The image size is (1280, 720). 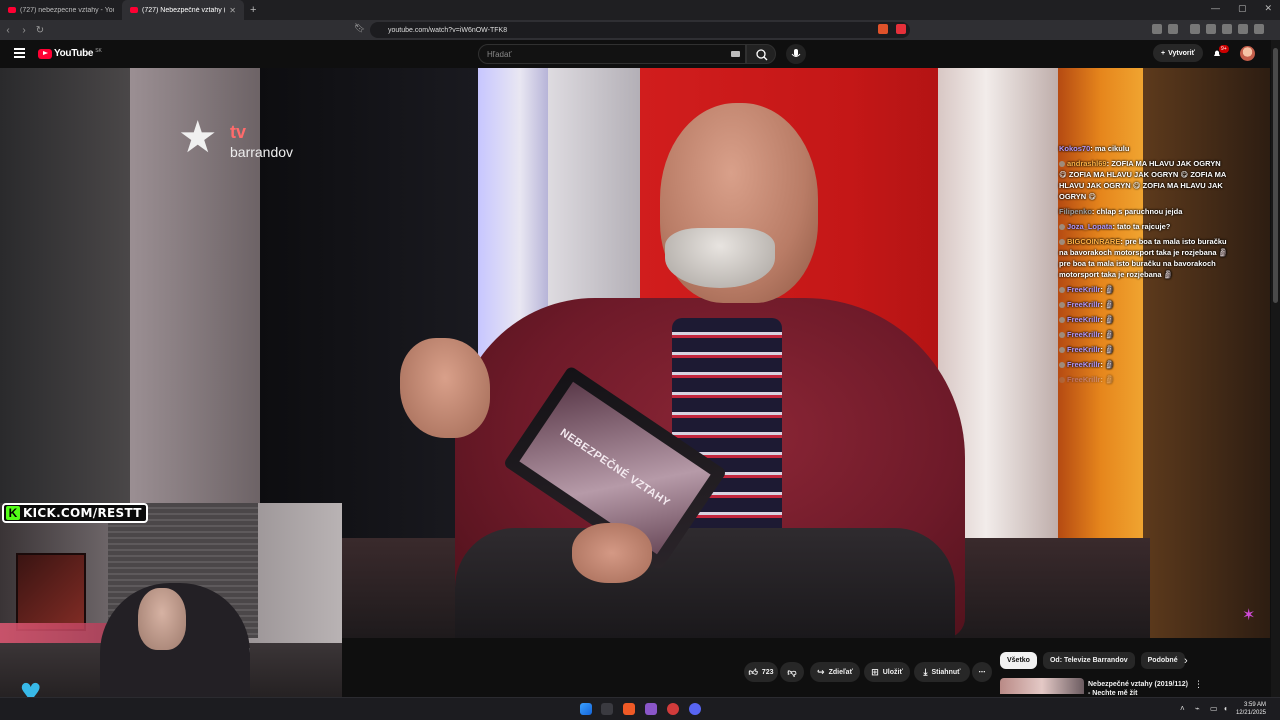 I want to click on youtube-header: YouTube SK Hľadať + Vytvoriť 9+, so click(x=640, y=54).